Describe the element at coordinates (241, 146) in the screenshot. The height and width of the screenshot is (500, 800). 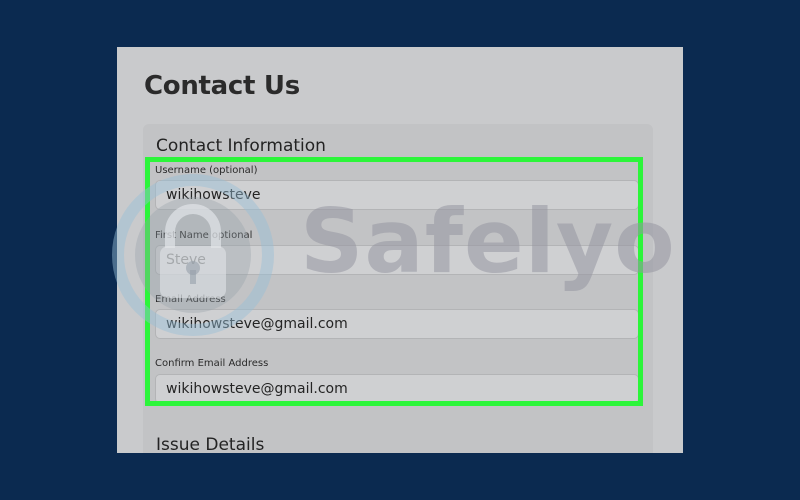
I see `contact-information-heading: Contact Information` at that location.